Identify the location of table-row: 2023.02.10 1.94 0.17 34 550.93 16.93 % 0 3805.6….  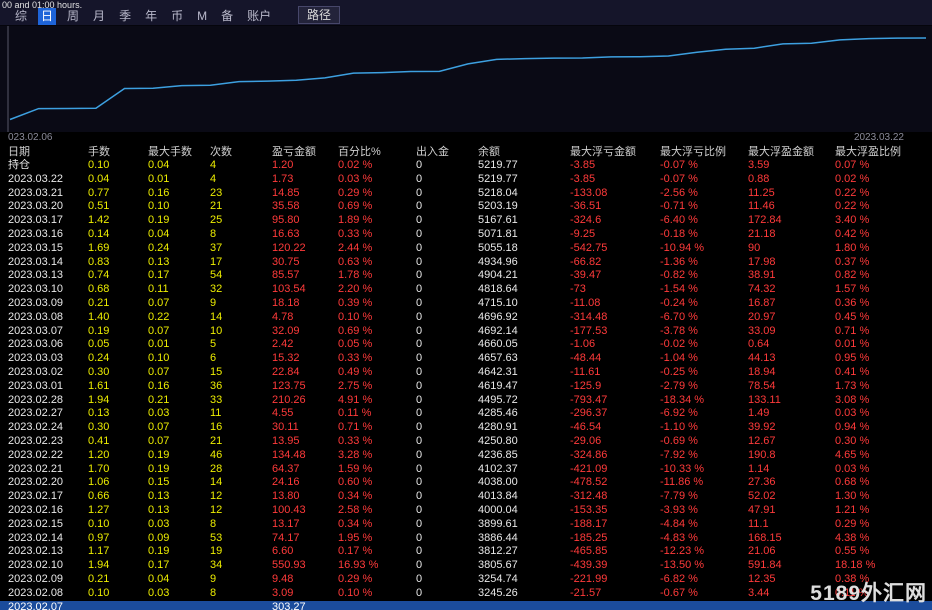
(466, 566).